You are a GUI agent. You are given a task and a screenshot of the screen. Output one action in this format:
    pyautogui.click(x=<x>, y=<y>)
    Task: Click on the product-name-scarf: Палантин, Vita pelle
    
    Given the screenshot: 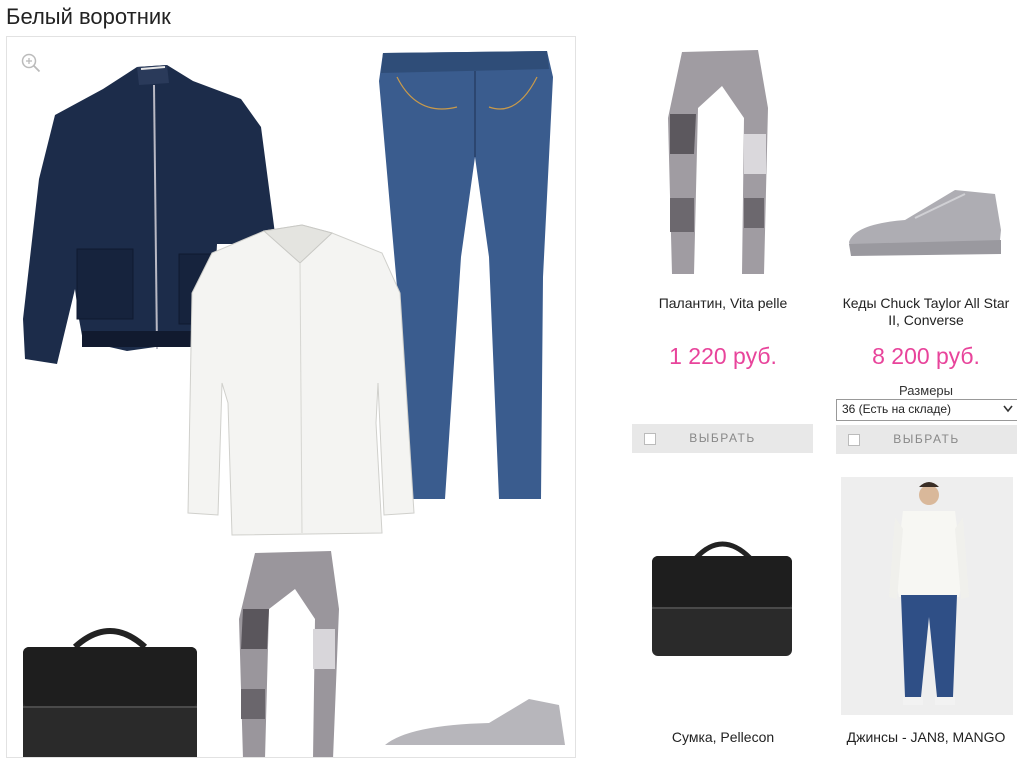 What is the action you would take?
    pyautogui.click(x=723, y=303)
    